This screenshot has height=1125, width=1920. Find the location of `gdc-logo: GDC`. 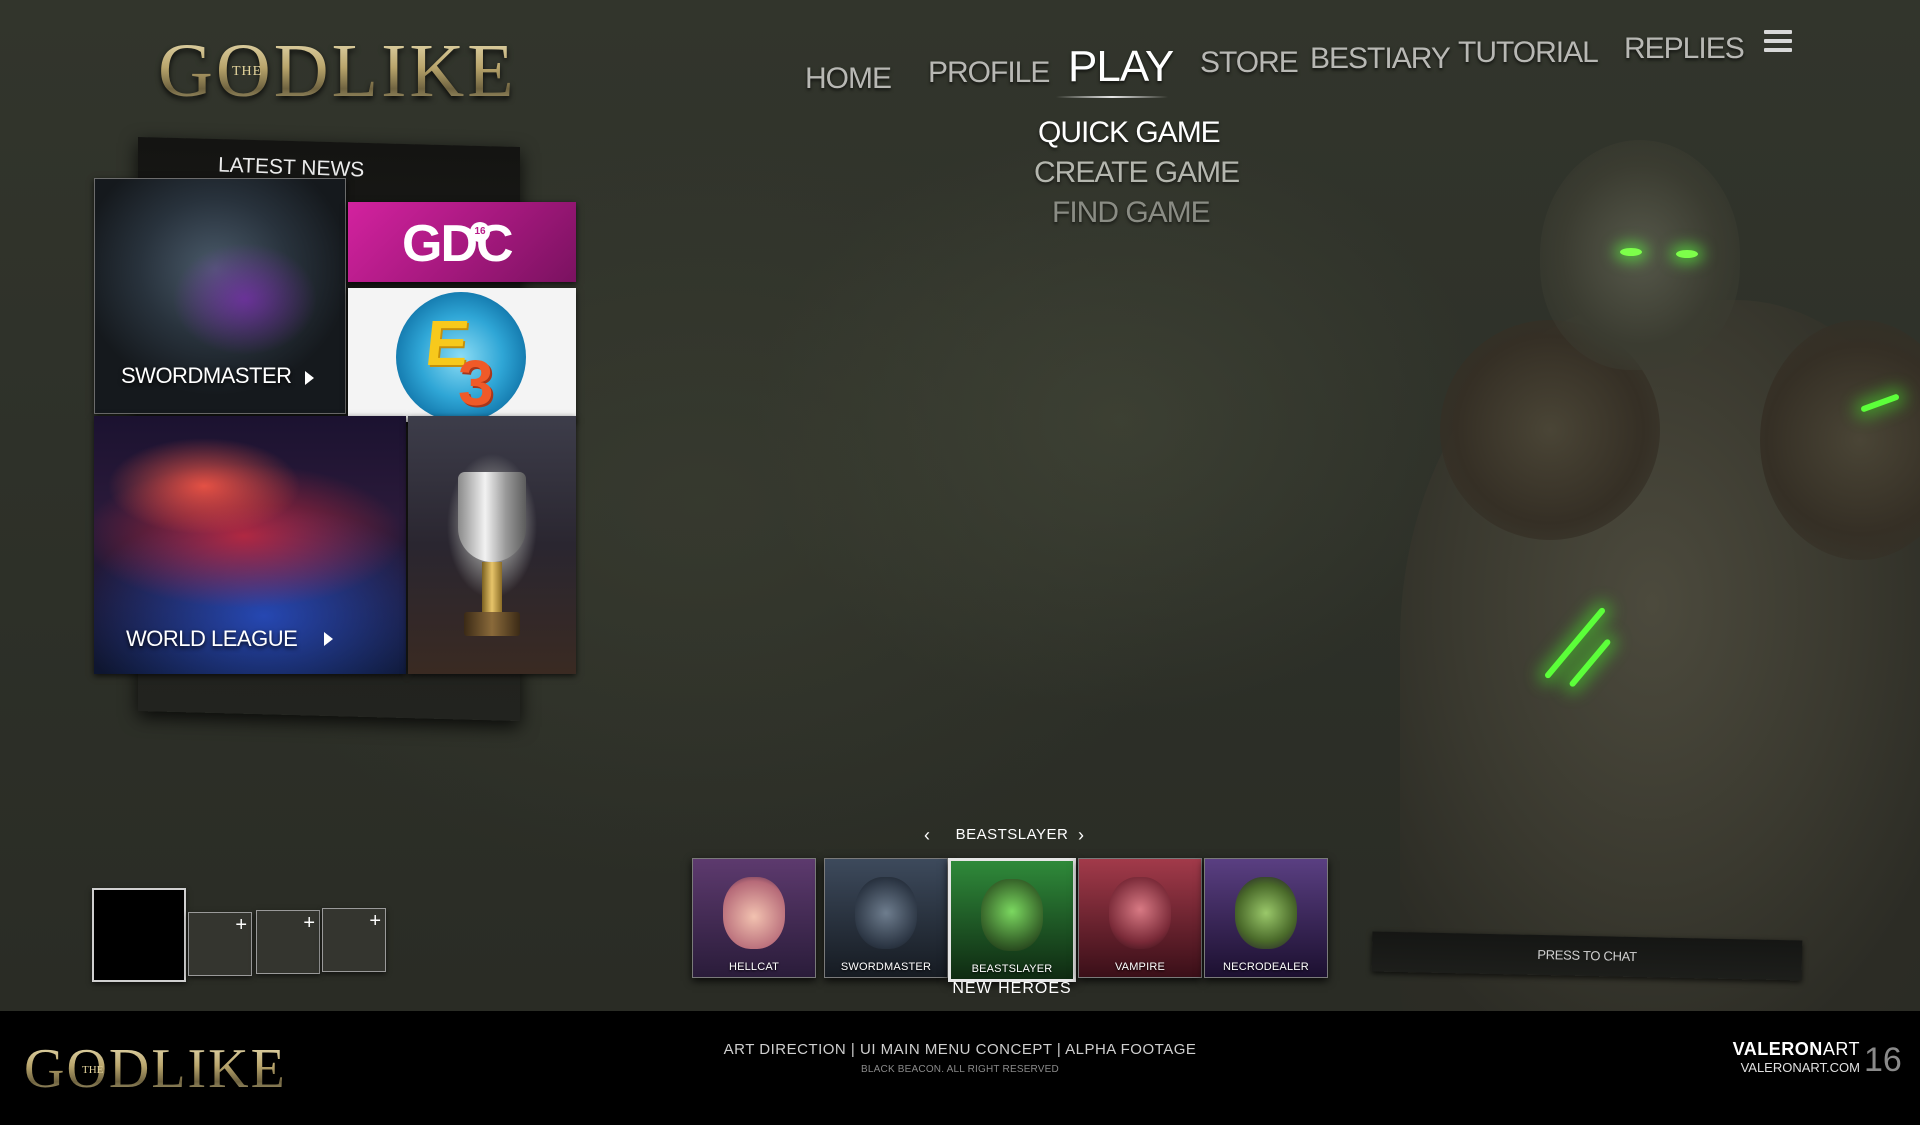

gdc-logo: GDC is located at coordinates (458, 244).